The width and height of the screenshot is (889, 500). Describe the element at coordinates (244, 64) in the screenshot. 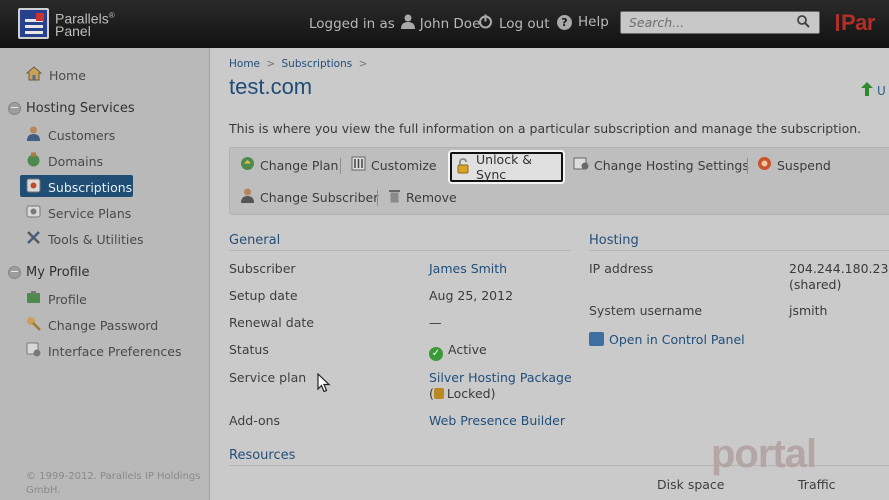

I see `breadcrumb-home: Home` at that location.